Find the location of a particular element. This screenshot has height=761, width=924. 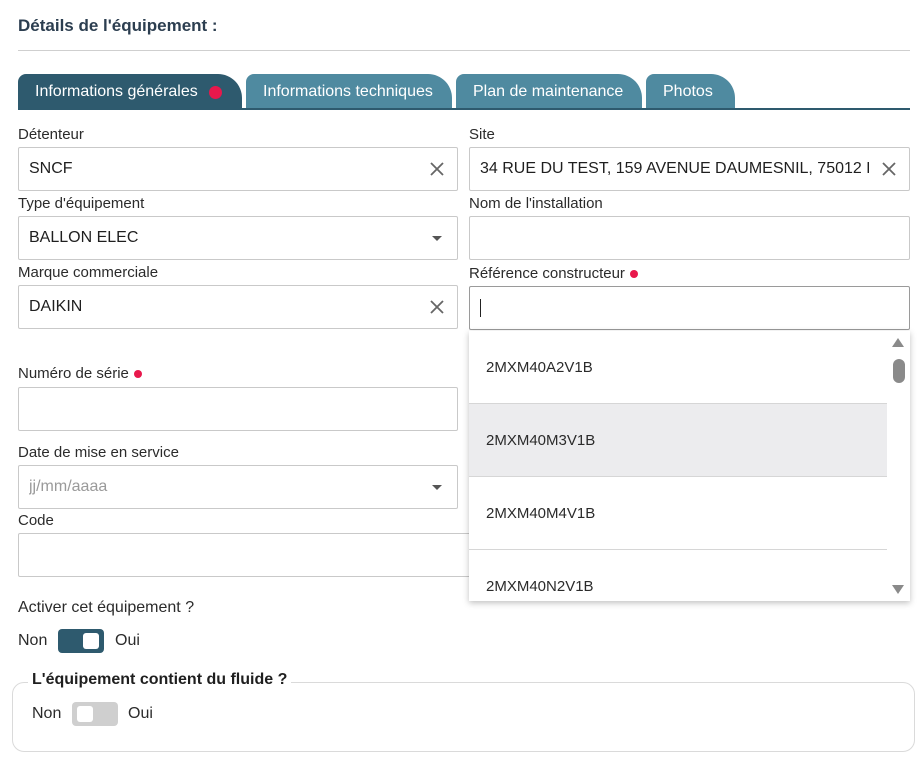

scroll-down-icon is located at coordinates (898, 589).